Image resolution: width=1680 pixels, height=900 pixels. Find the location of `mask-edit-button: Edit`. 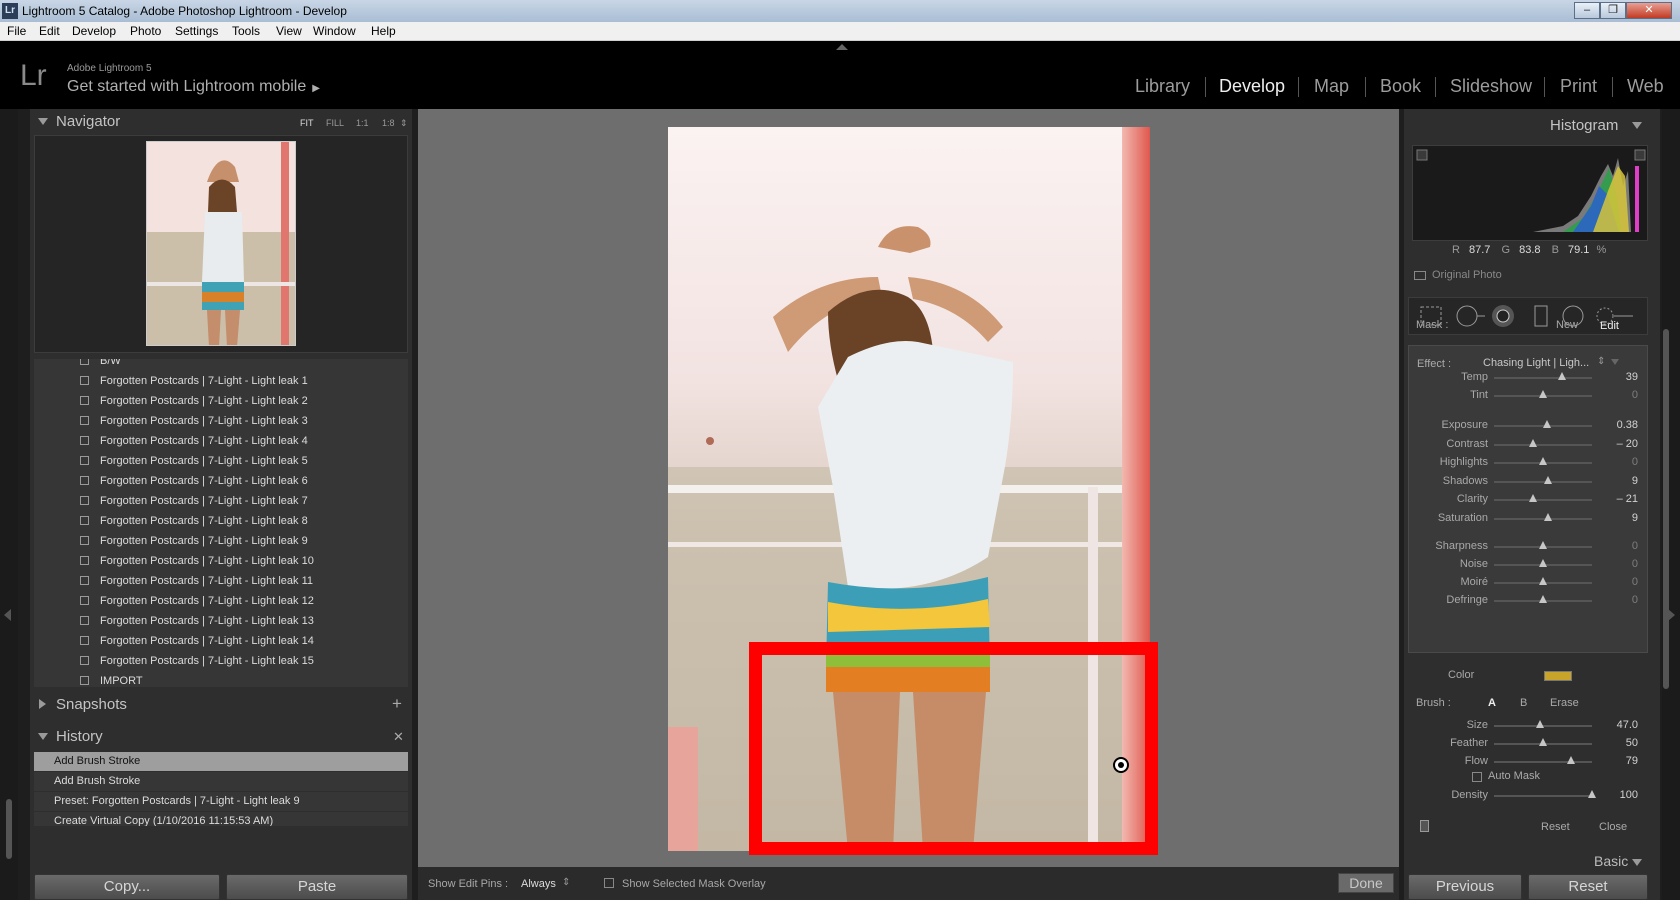

mask-edit-button: Edit is located at coordinates (1609, 326).